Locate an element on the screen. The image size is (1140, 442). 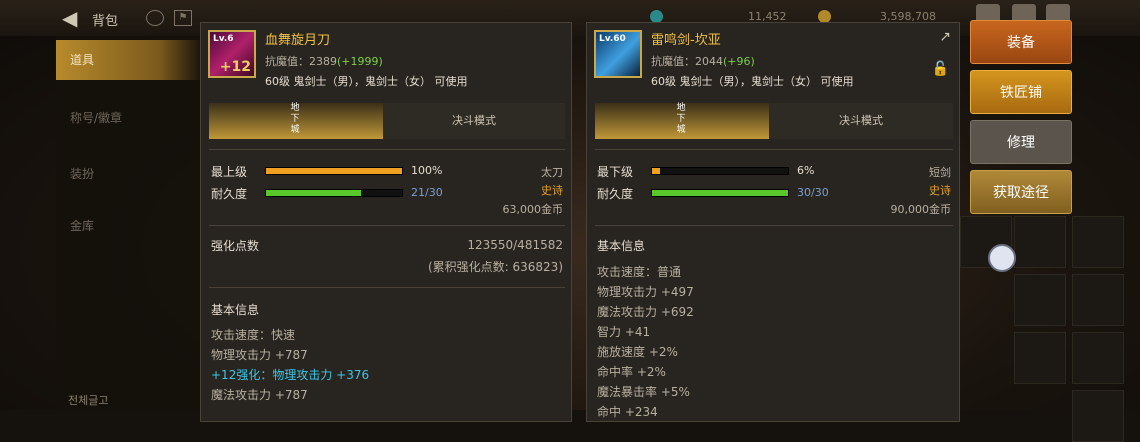
grade-label: 最下级 is located at coordinates (615, 172).